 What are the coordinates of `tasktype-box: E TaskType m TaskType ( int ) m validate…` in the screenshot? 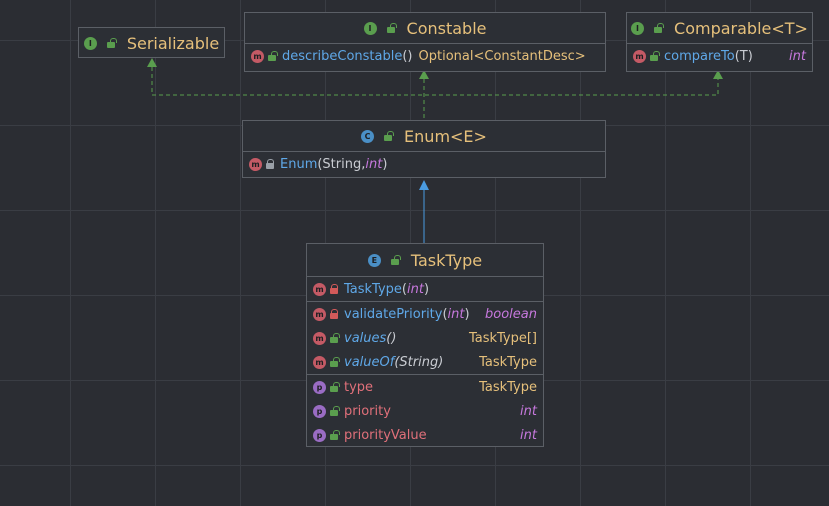 It's located at (425, 345).